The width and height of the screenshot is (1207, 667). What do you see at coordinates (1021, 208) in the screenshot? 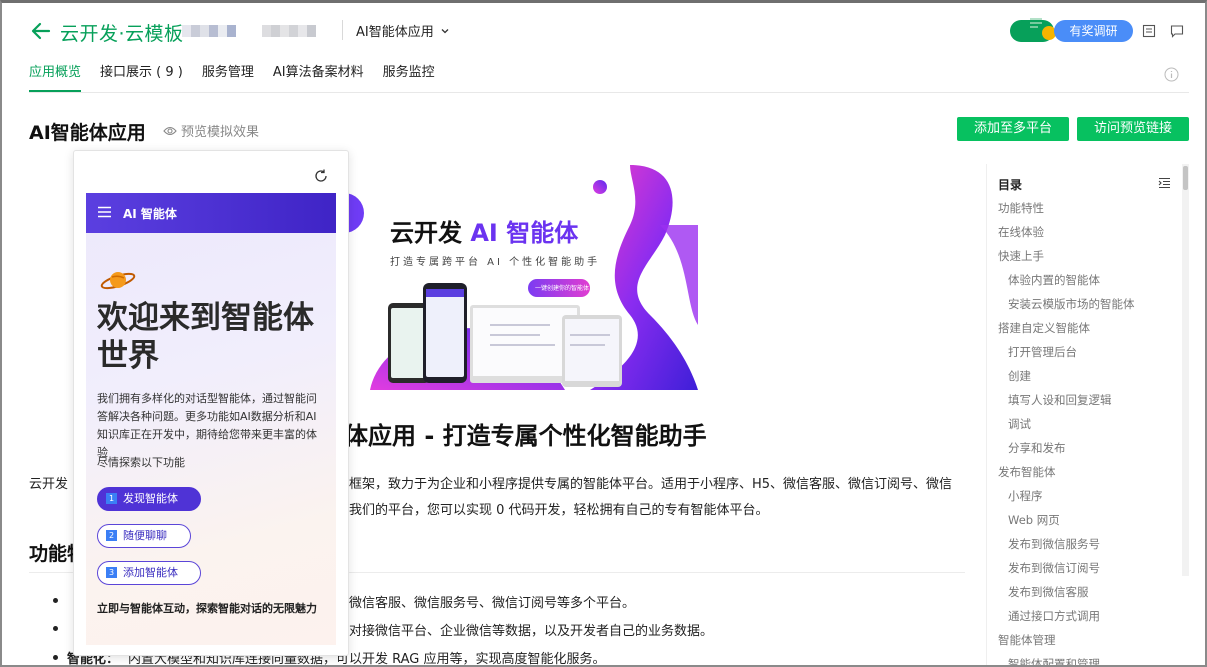
I see `toc-item: 功能特性` at bounding box center [1021, 208].